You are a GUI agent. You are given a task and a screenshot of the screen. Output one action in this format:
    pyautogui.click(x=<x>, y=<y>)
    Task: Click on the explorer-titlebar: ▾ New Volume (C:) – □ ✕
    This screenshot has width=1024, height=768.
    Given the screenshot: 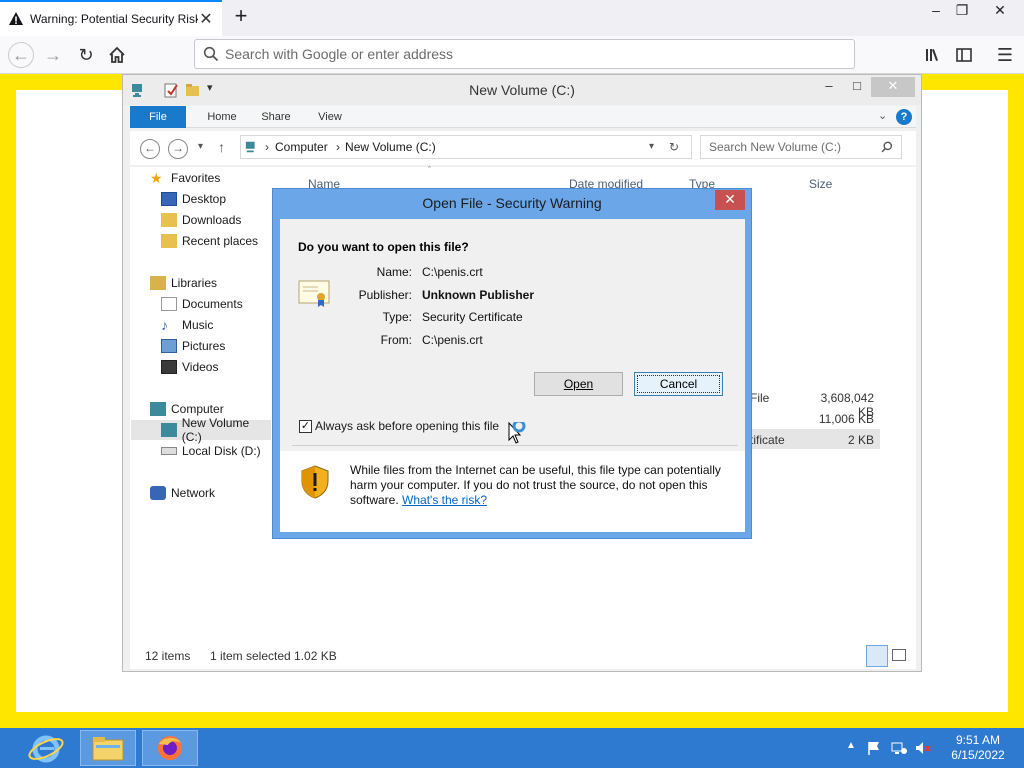 What is the action you would take?
    pyautogui.click(x=522, y=90)
    